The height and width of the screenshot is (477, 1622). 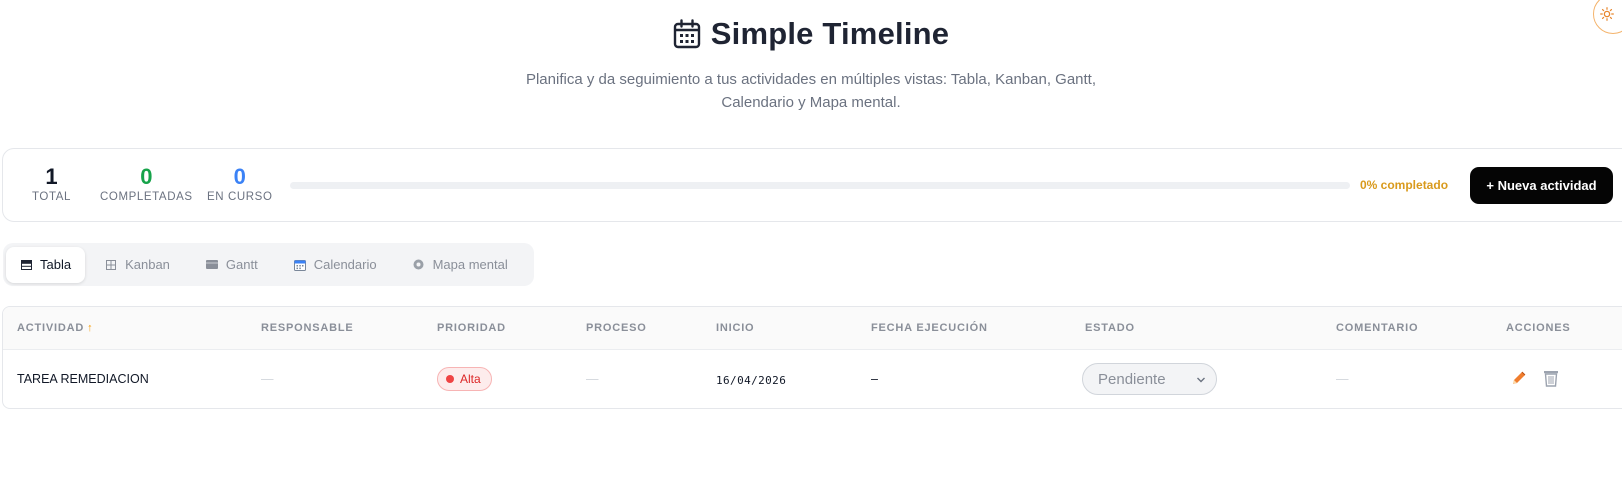 I want to click on stat-completed: 0 COMPLETADAS, so click(x=146, y=184).